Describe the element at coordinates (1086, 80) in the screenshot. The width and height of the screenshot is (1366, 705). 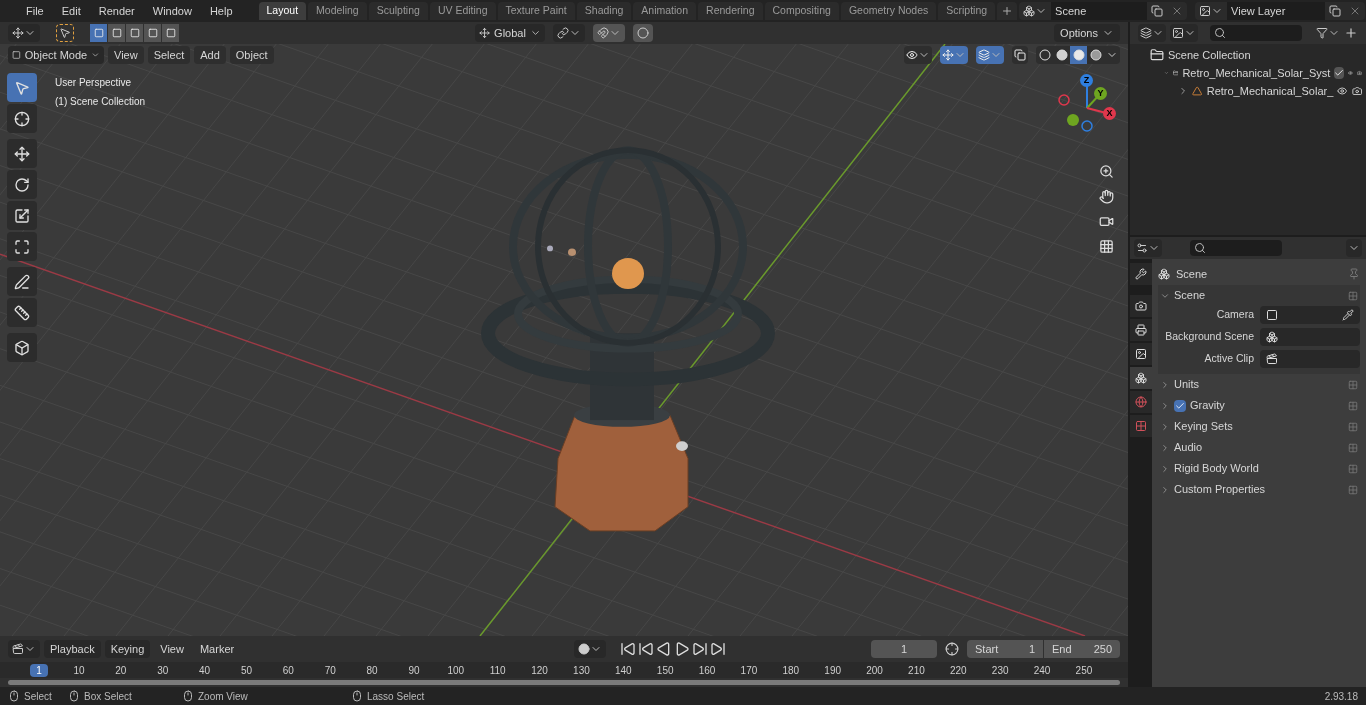
I see `axis-label: Z` at that location.